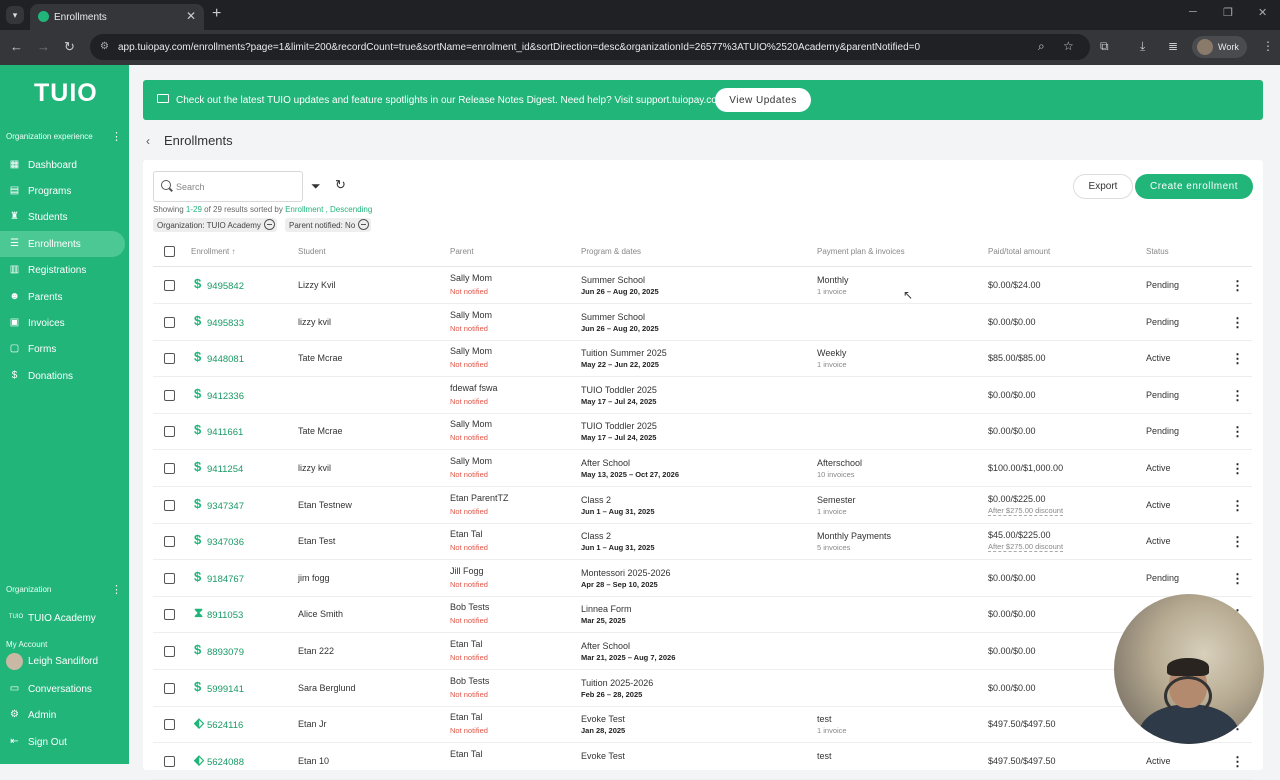 The height and width of the screenshot is (780, 1280). What do you see at coordinates (314, 578) in the screenshot?
I see `student-name: jim fogg` at bounding box center [314, 578].